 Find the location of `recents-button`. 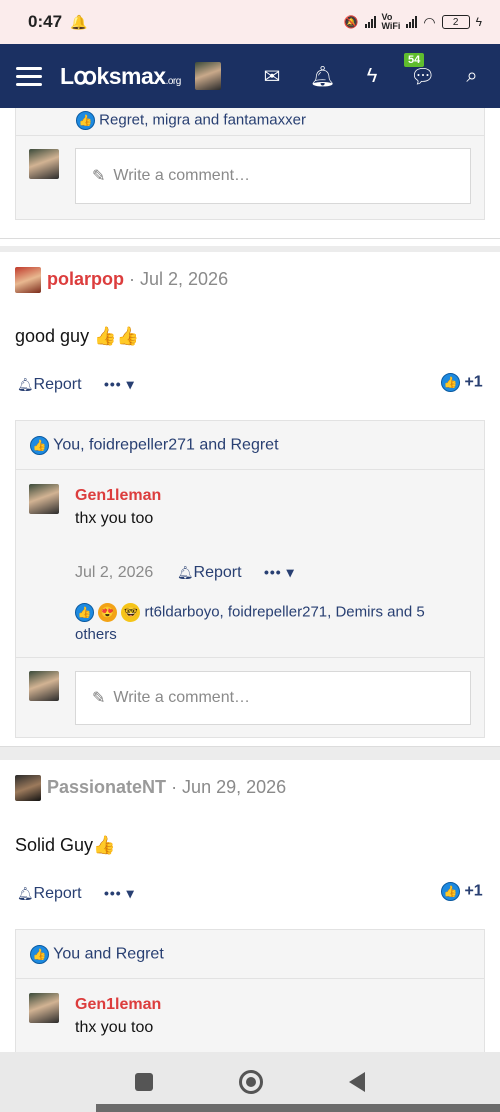

recents-button is located at coordinates (144, 1082).